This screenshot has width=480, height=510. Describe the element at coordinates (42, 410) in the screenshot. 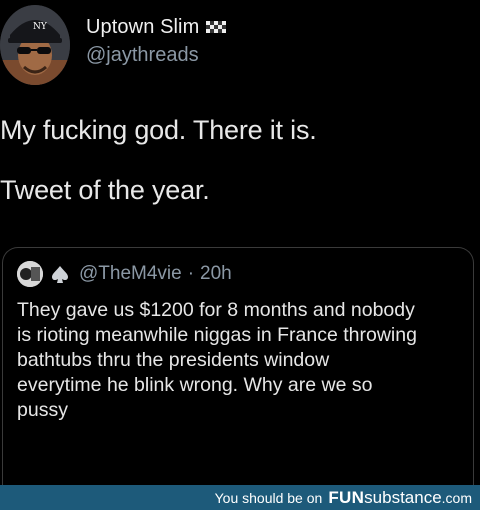

I see `quoted-text-line: pussy` at that location.